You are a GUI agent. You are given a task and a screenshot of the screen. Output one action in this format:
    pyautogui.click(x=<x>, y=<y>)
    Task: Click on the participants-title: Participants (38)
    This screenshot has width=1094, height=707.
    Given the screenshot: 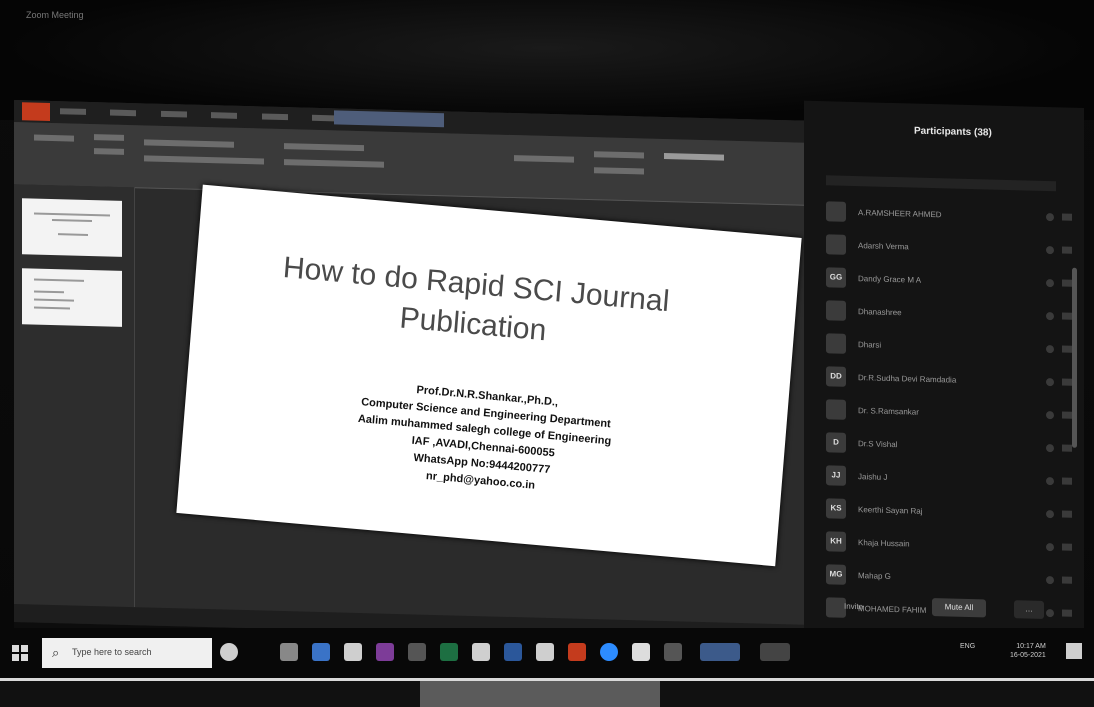 What is the action you would take?
    pyautogui.click(x=953, y=132)
    